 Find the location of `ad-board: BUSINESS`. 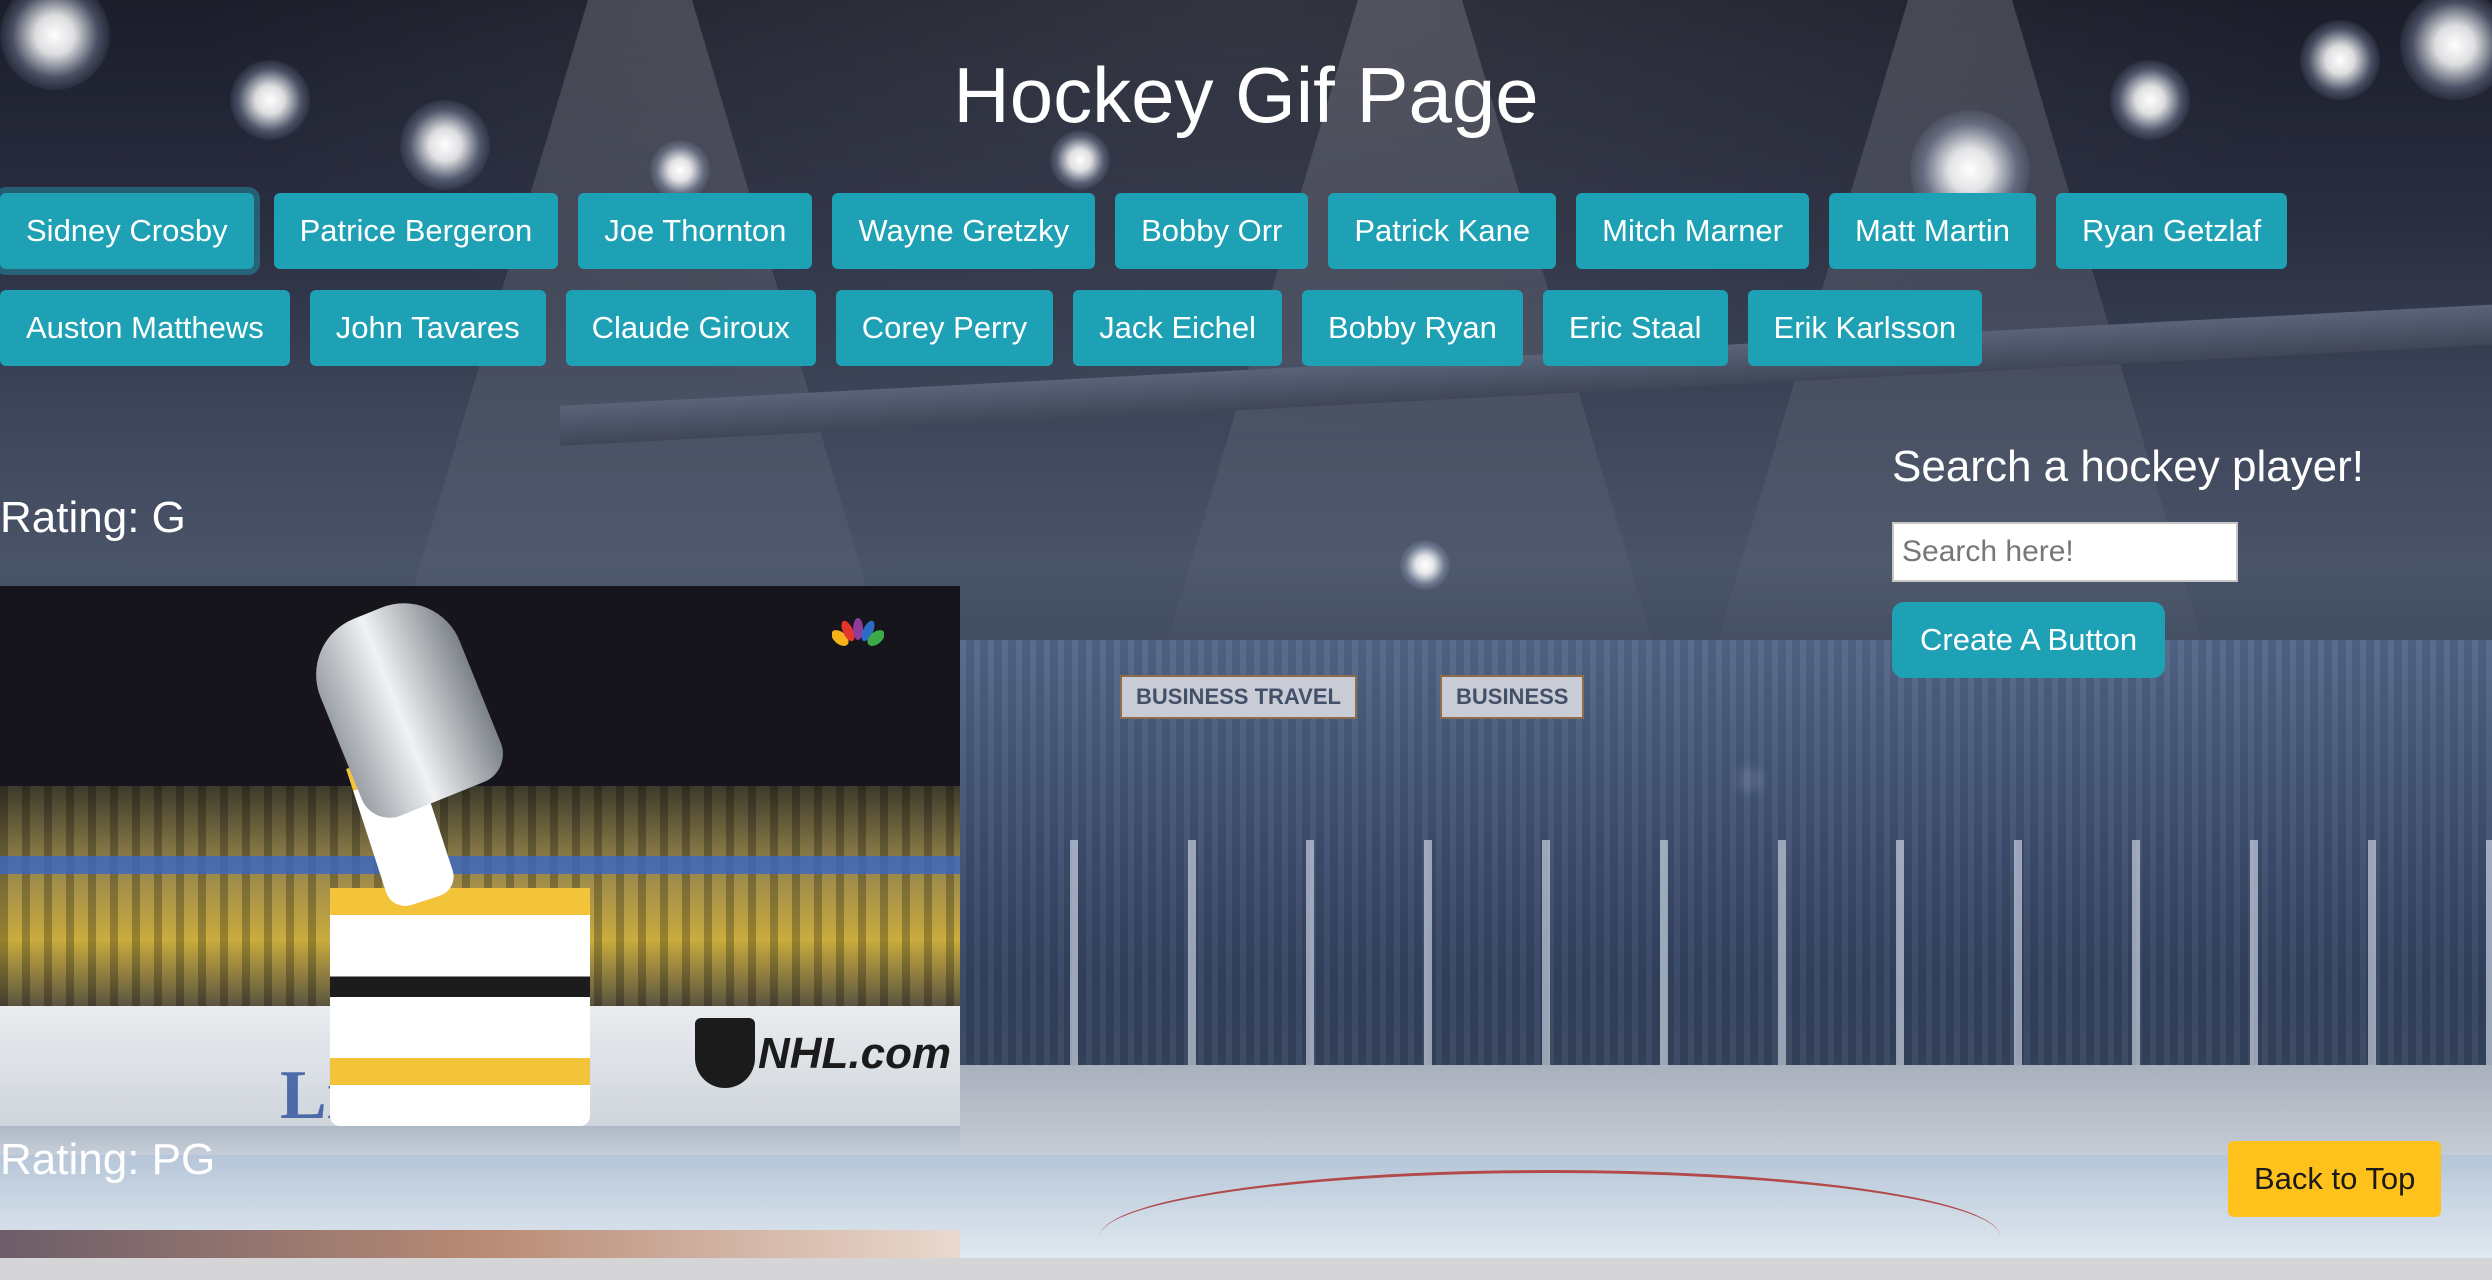

ad-board: BUSINESS is located at coordinates (1512, 697).